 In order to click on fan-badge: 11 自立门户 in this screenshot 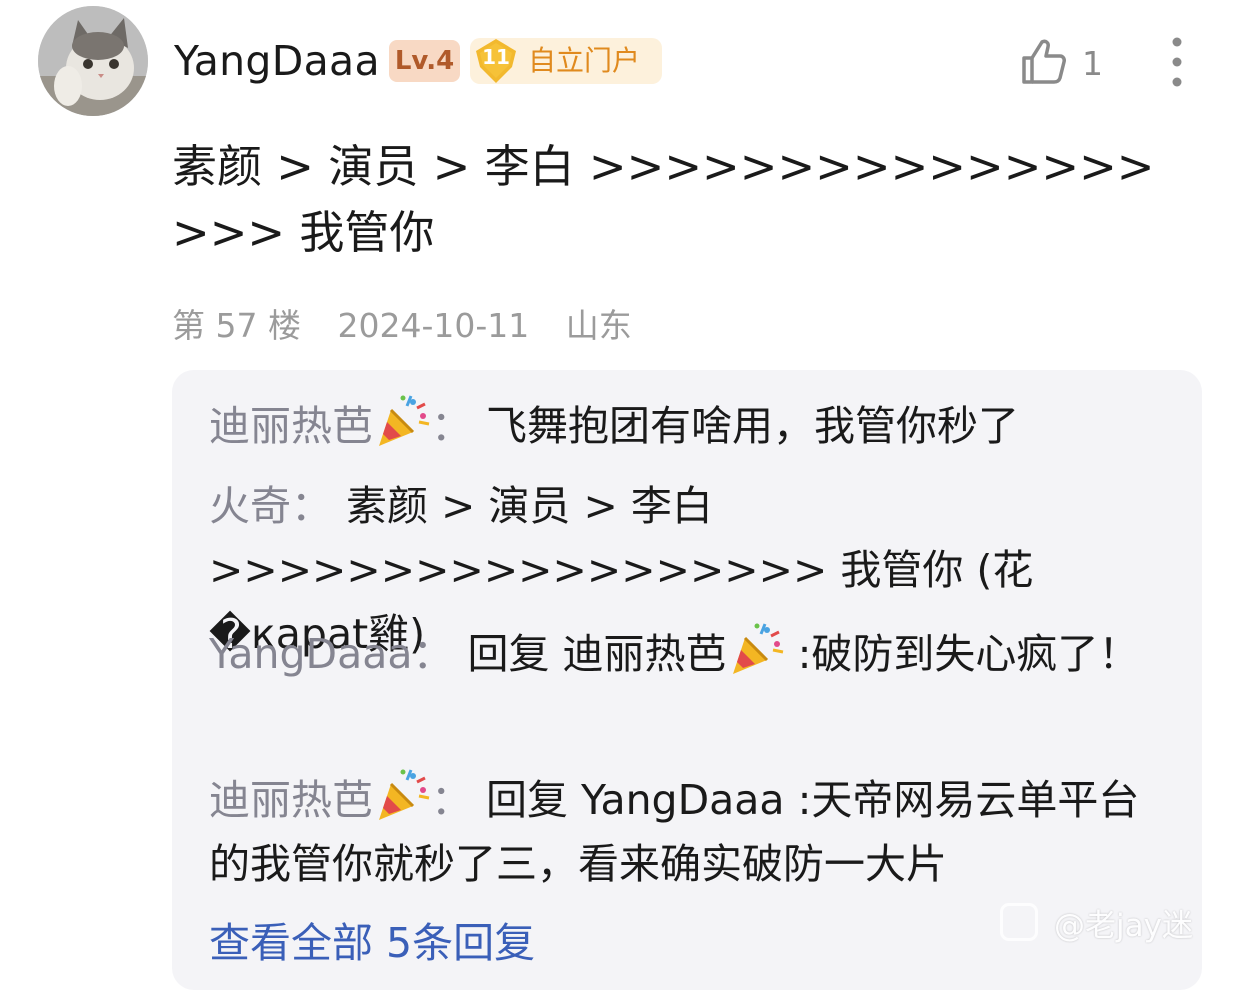, I will do `click(566, 61)`.